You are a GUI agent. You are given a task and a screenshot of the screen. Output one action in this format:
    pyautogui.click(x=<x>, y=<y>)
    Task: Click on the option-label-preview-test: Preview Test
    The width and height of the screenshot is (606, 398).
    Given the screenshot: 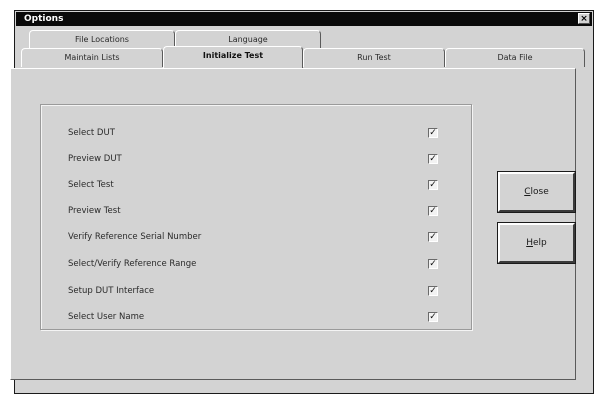 What is the action you would take?
    pyautogui.click(x=94, y=211)
    